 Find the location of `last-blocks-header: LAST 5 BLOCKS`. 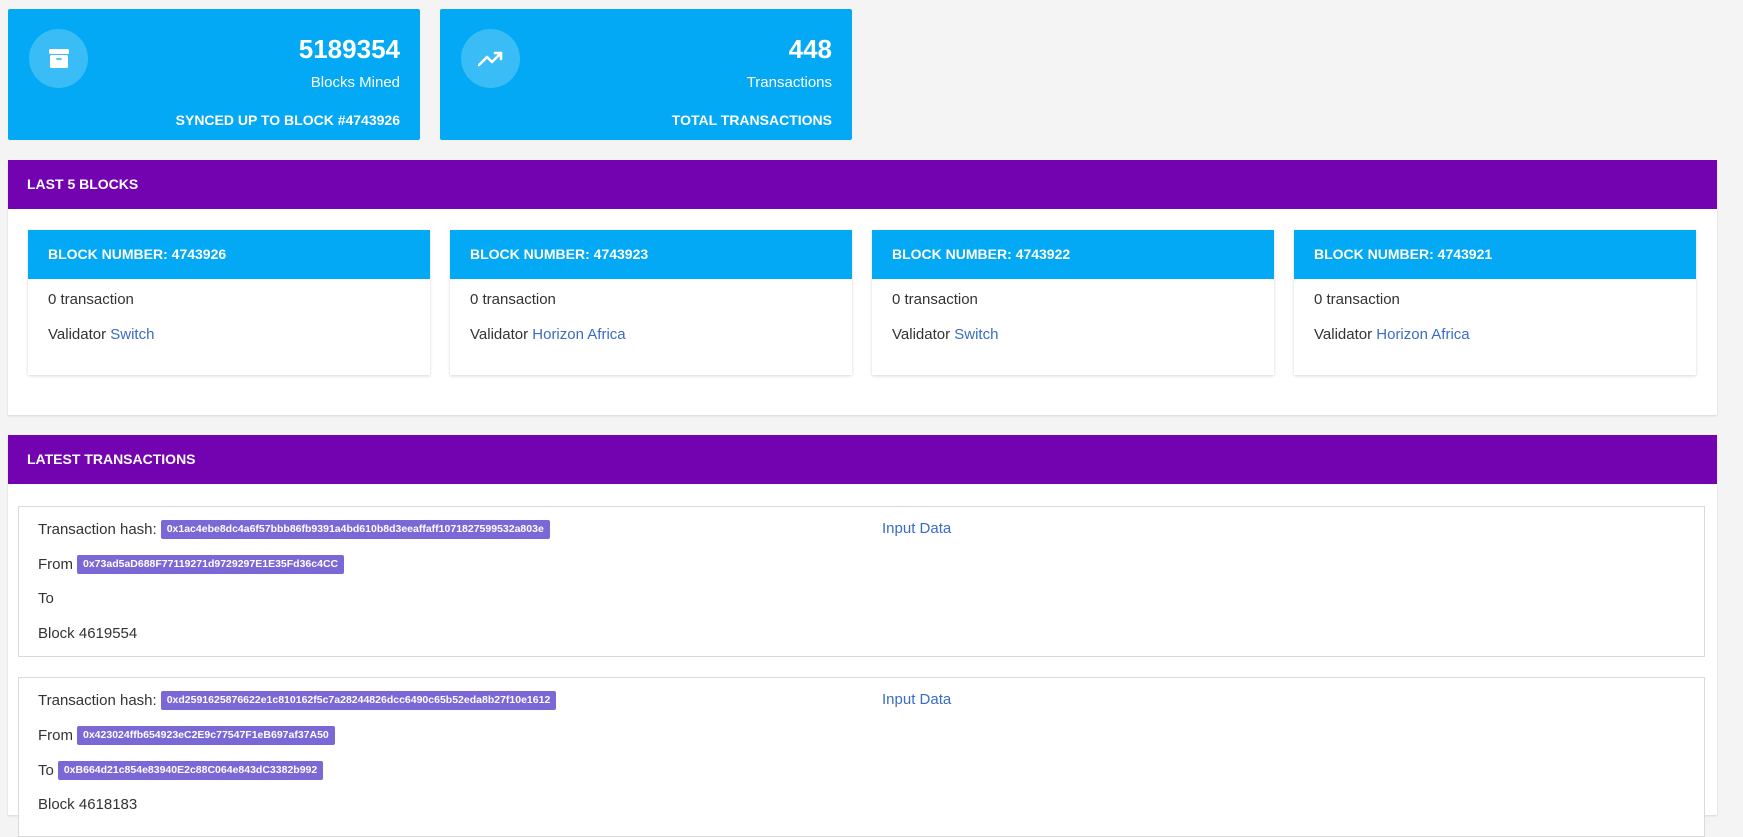

last-blocks-header: LAST 5 BLOCKS is located at coordinates (862, 184).